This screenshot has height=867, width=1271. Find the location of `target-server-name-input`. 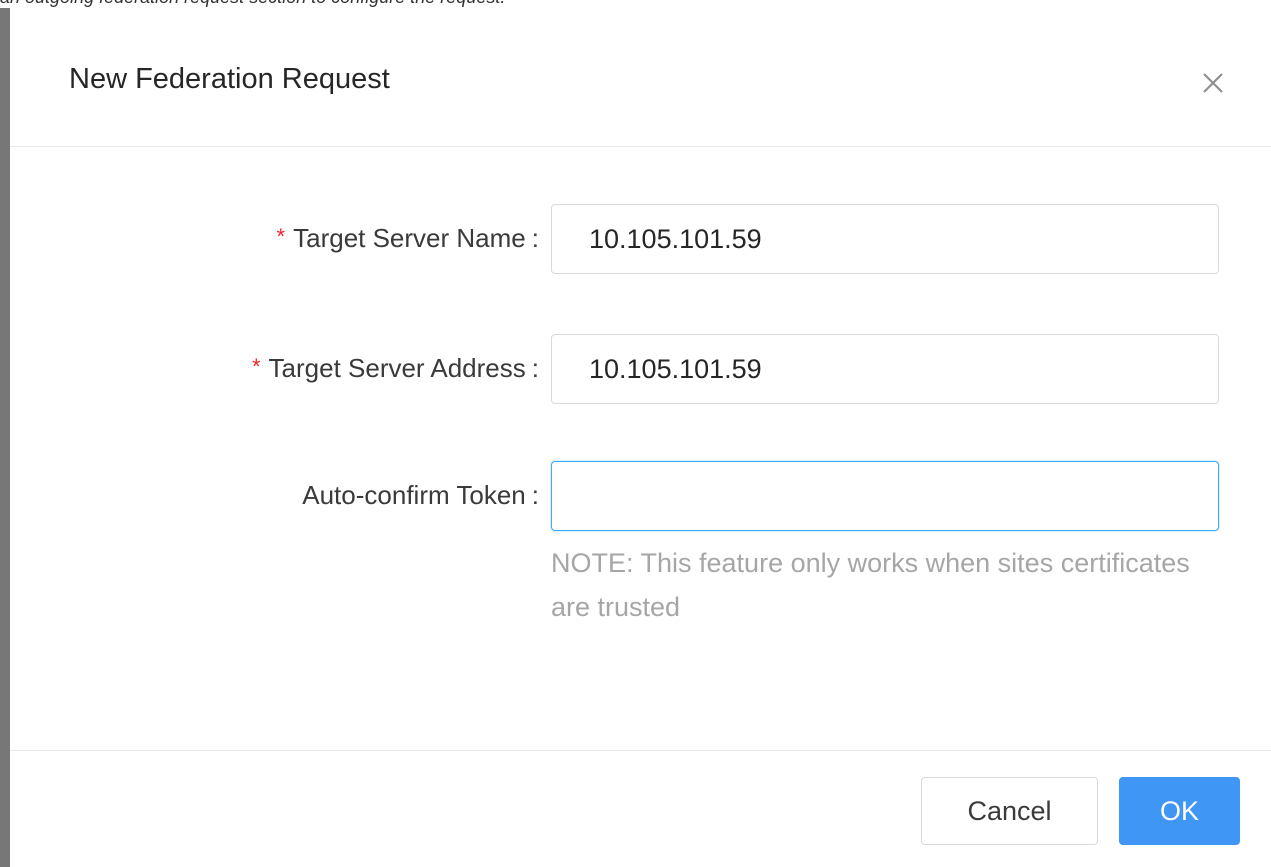

target-server-name-input is located at coordinates (885, 239).